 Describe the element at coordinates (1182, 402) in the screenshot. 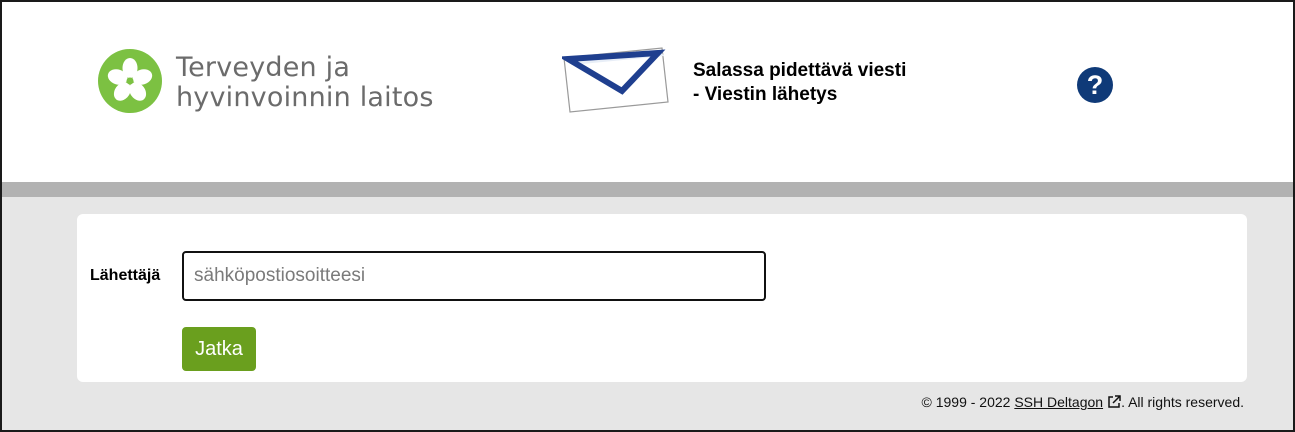

I see `rights-text: . All rights reserved.` at that location.